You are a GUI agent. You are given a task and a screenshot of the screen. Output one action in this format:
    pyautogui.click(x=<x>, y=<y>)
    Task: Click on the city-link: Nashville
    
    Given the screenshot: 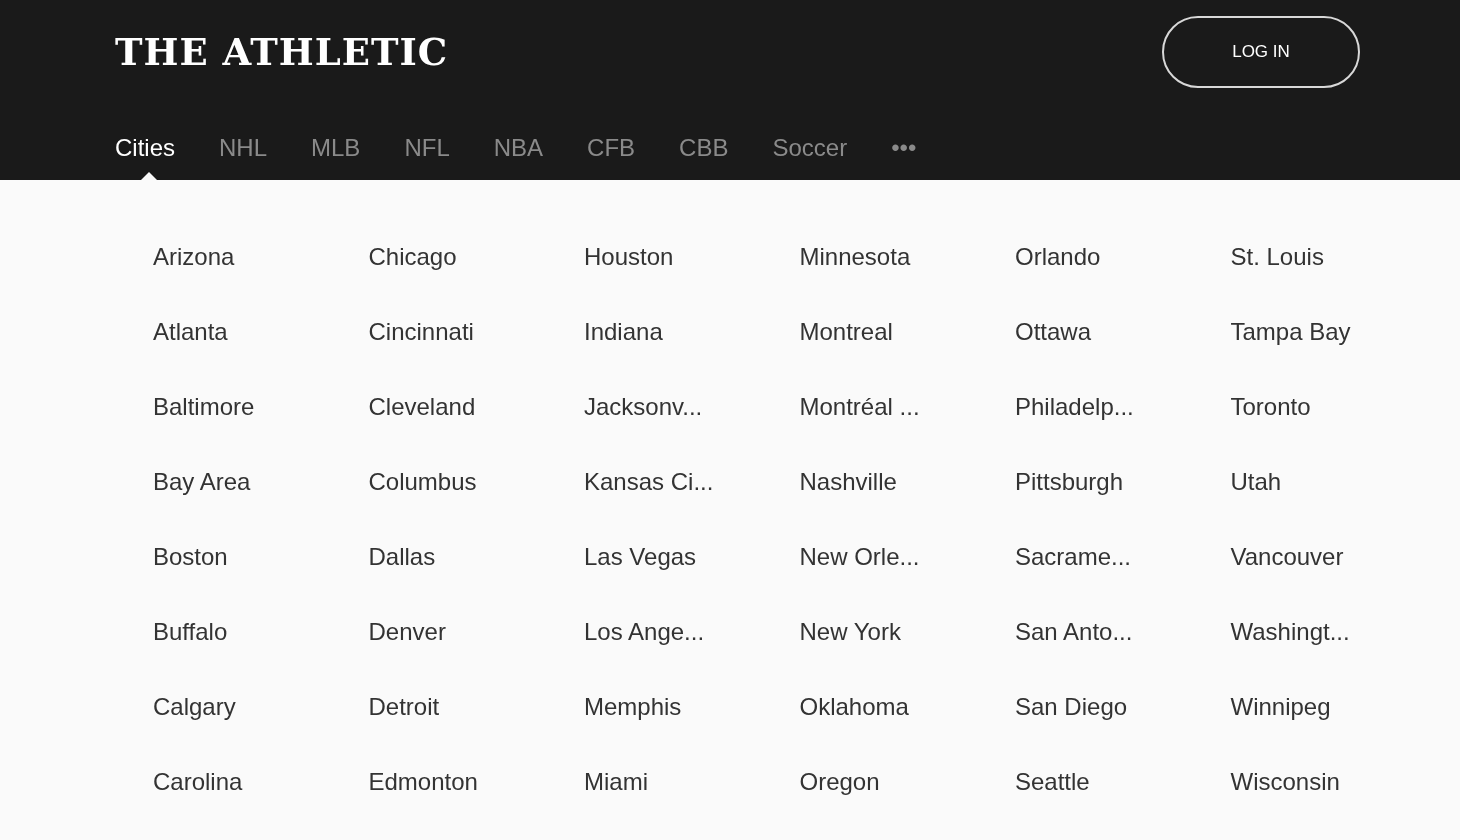 What is the action you would take?
    pyautogui.click(x=848, y=499)
    